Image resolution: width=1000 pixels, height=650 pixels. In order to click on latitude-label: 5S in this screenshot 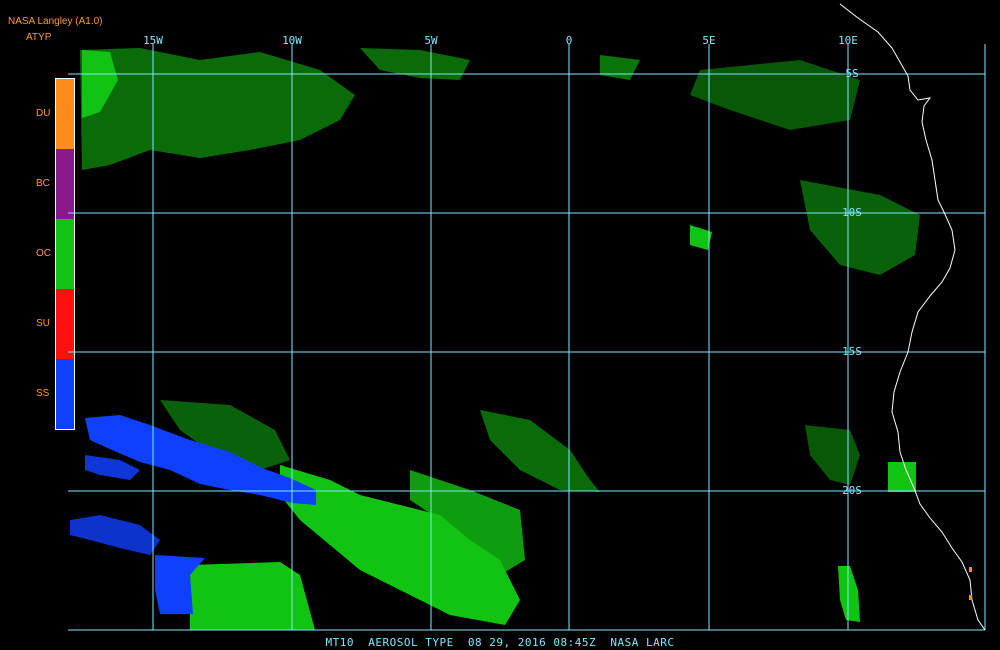, I will do `click(851, 73)`.